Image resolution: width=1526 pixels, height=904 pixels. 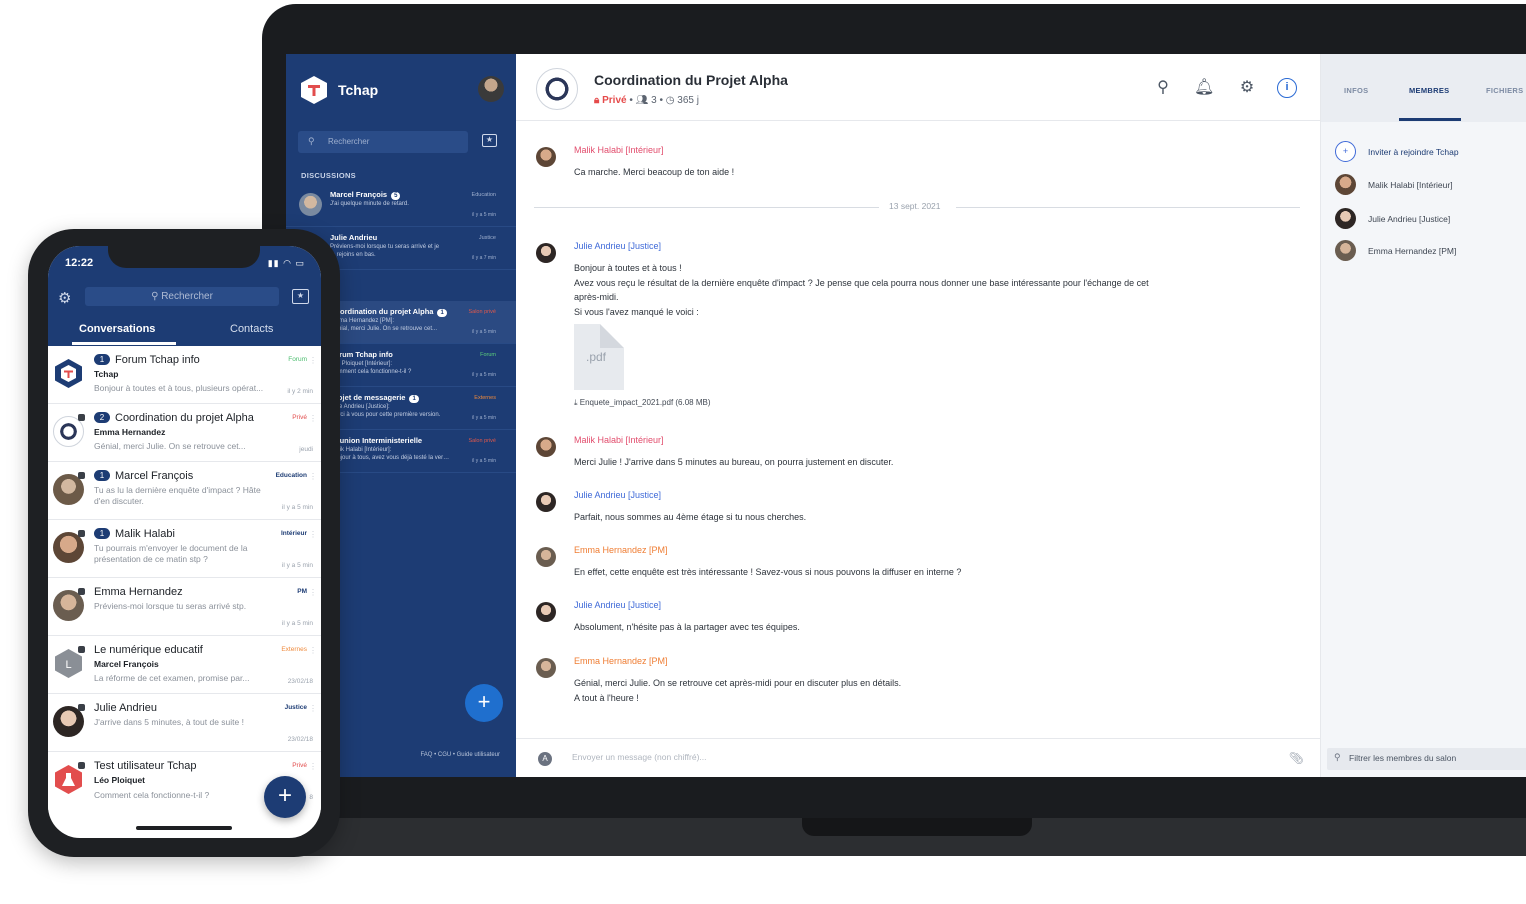 I want to click on conversation-name: Julie Andrieu, so click(x=125, y=708).